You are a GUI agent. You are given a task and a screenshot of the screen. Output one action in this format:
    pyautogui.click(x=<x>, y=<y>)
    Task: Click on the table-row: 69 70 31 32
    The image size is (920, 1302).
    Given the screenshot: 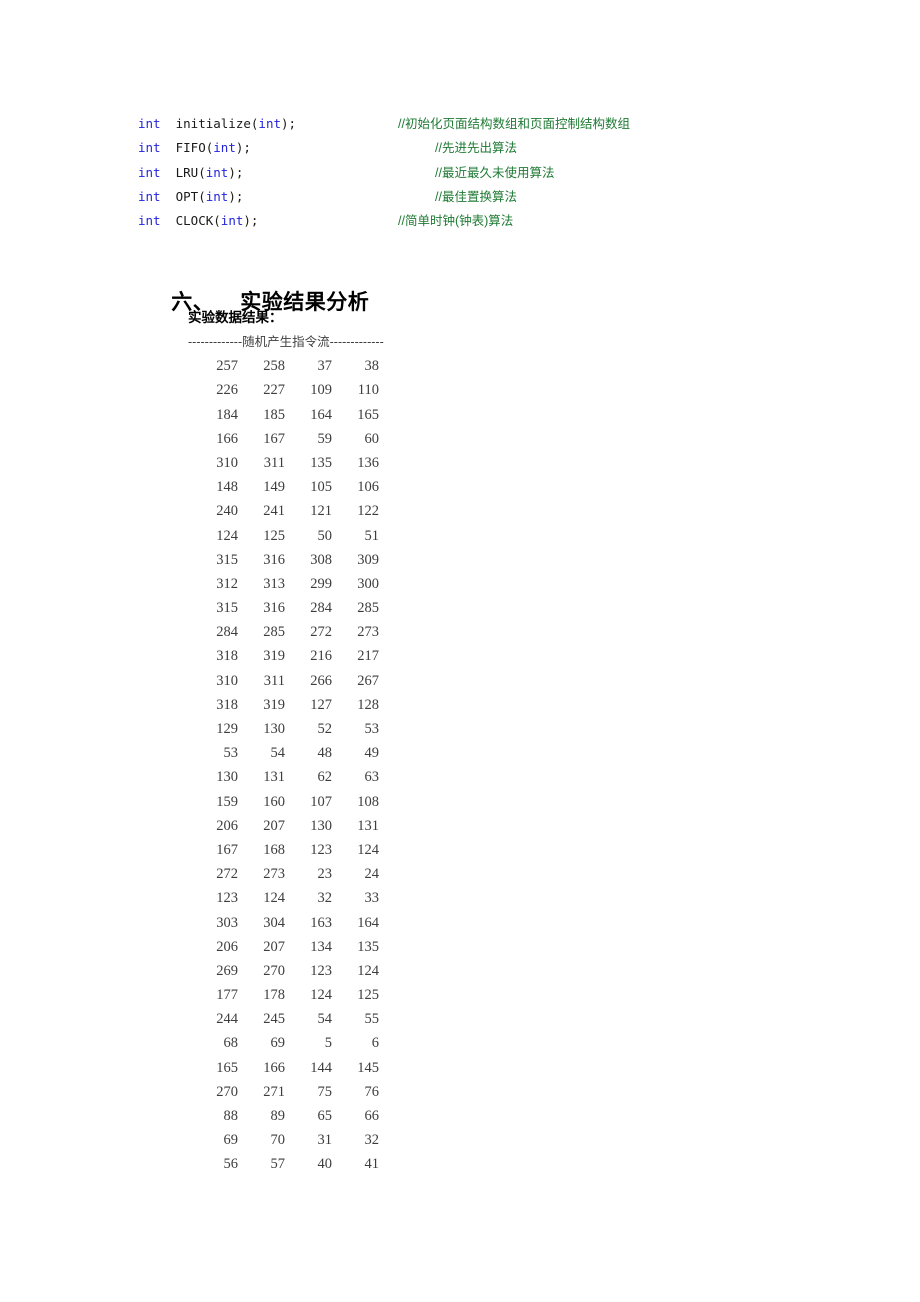 What is the action you would take?
    pyautogui.click(x=286, y=1140)
    